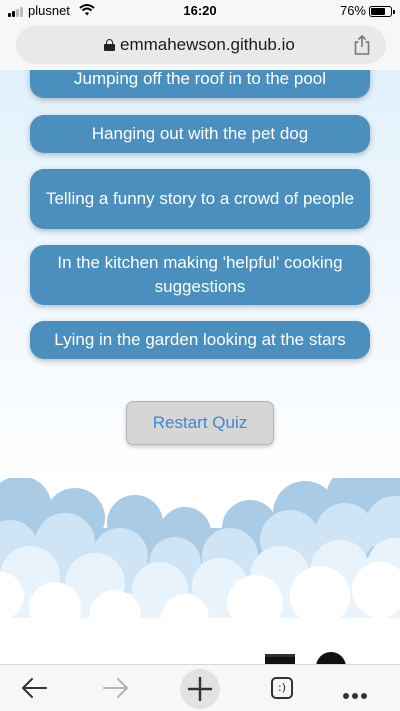 This screenshot has width=400, height=711. I want to click on back-arrow-icon, so click(34, 688).